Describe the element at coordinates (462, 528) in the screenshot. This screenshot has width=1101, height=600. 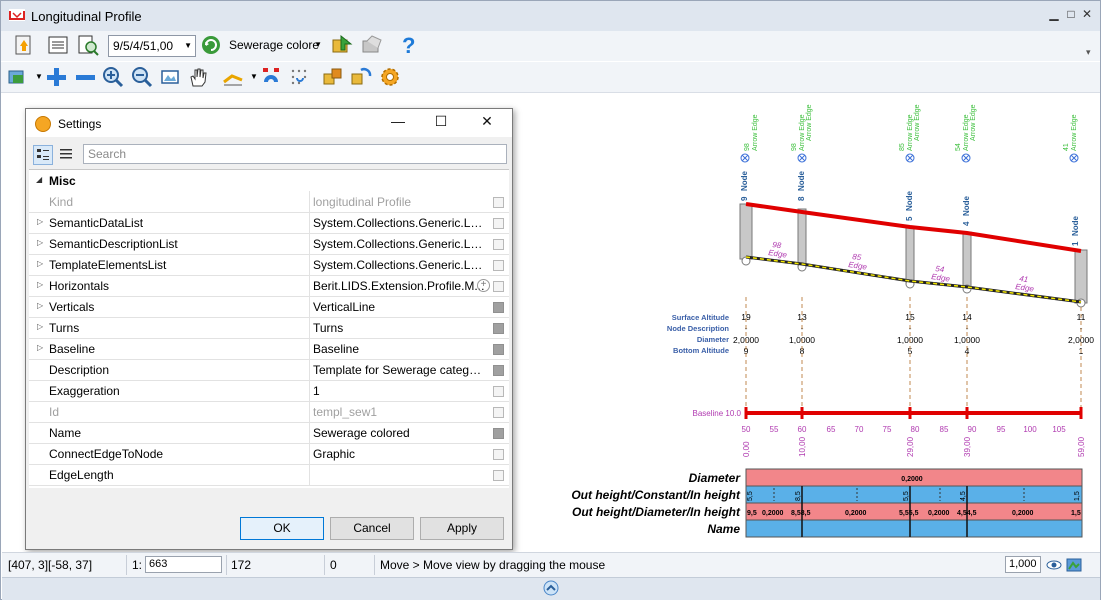
I see `apply-button: Apply` at that location.